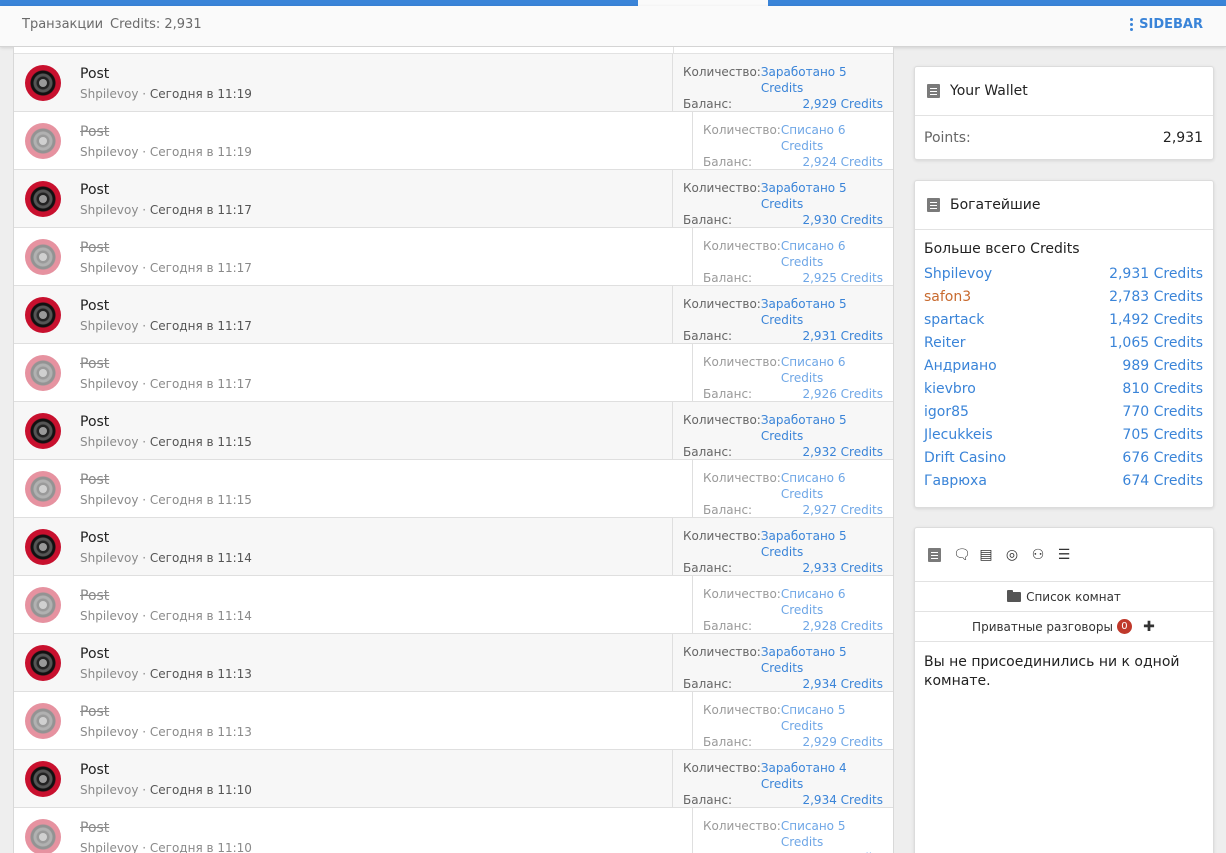 This screenshot has height=853, width=1226. I want to click on add-user-icon: ✚, so click(1149, 627).